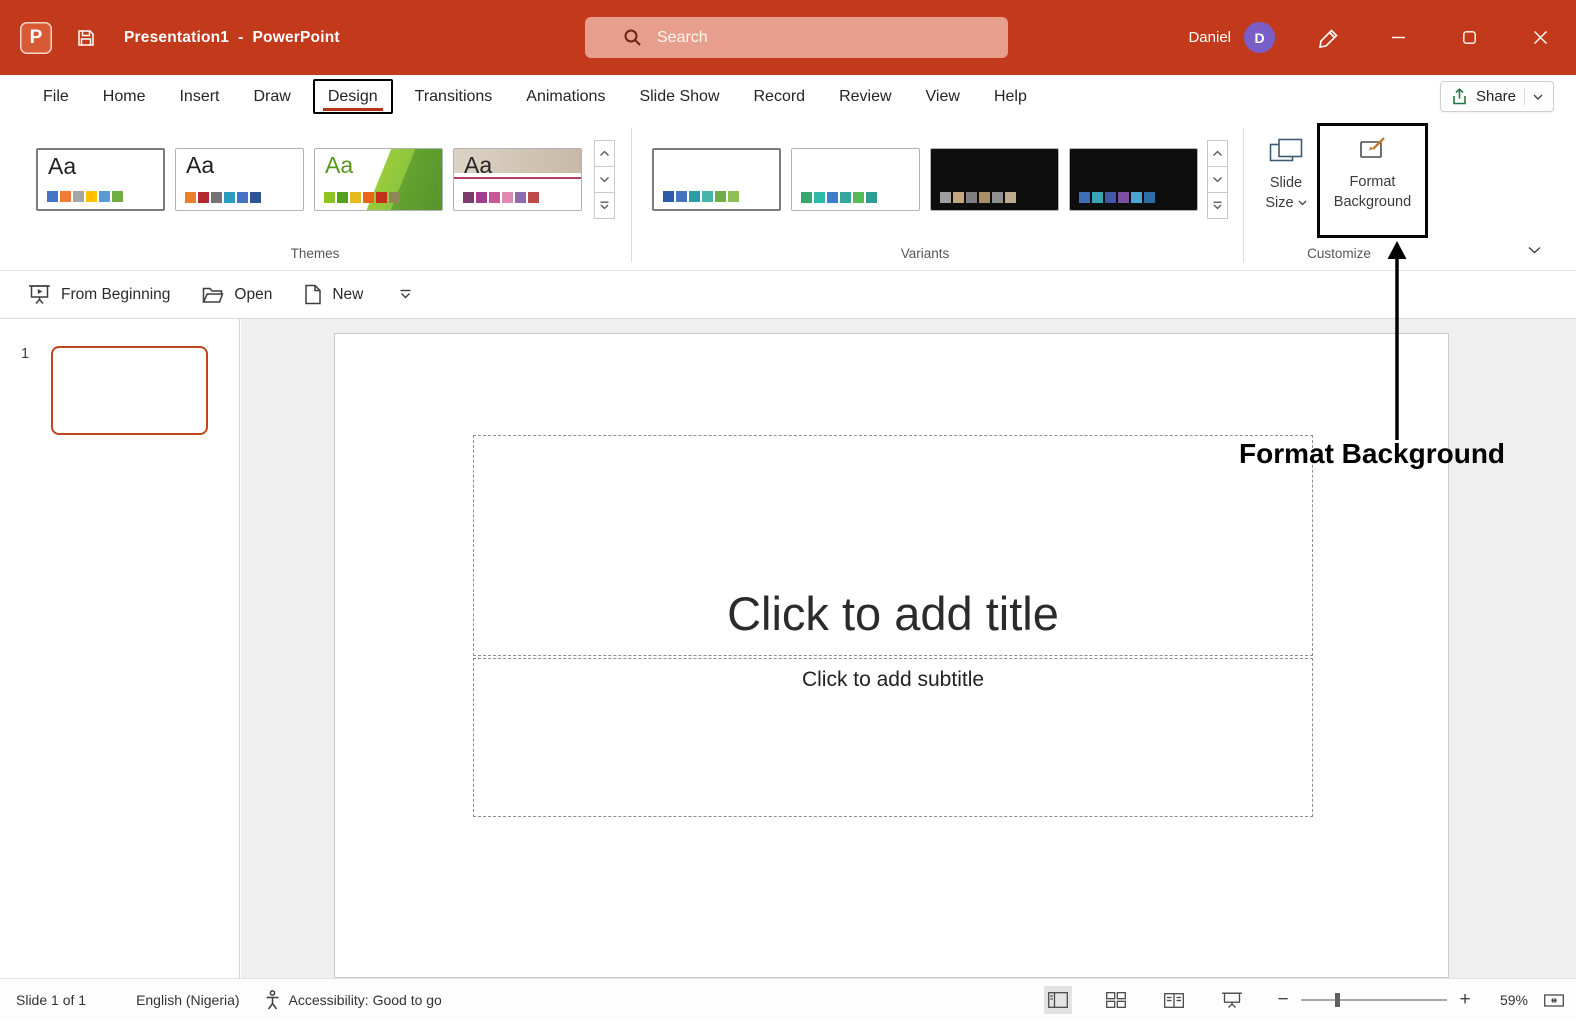 The width and height of the screenshot is (1576, 1021). What do you see at coordinates (1534, 250) in the screenshot?
I see `collapse-ribbon-icon` at bounding box center [1534, 250].